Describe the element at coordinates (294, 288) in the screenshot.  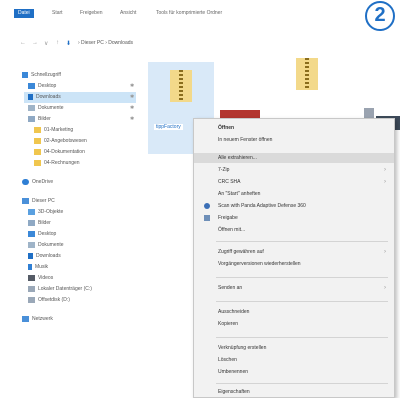
I see `menu-item-senden-an: Senden an ›` at that location.